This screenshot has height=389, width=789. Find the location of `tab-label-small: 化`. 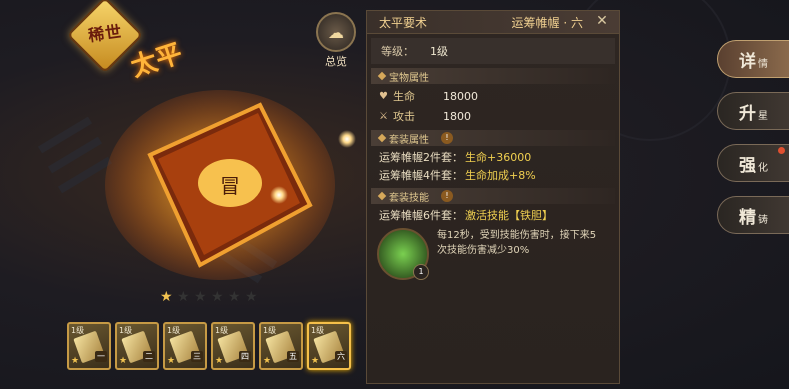

tab-label-small: 化 is located at coordinates (763, 168).